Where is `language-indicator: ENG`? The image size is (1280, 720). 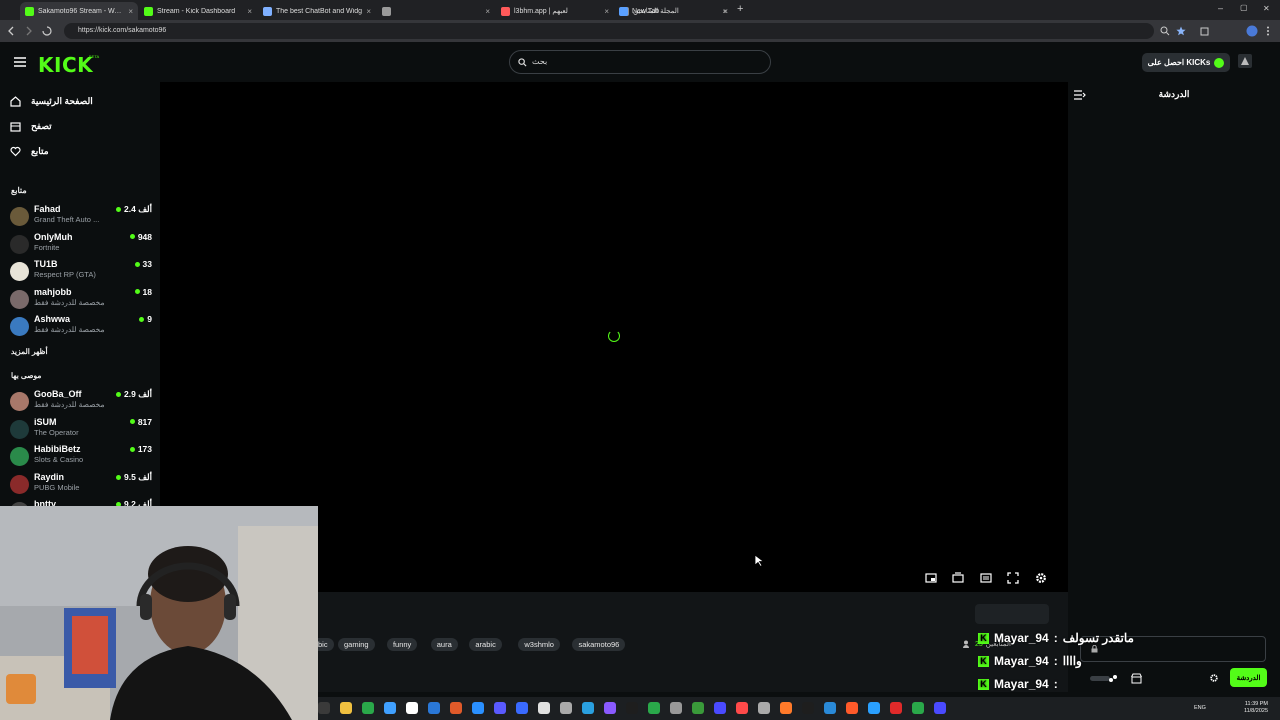
language-indicator: ENG is located at coordinates (1200, 708).